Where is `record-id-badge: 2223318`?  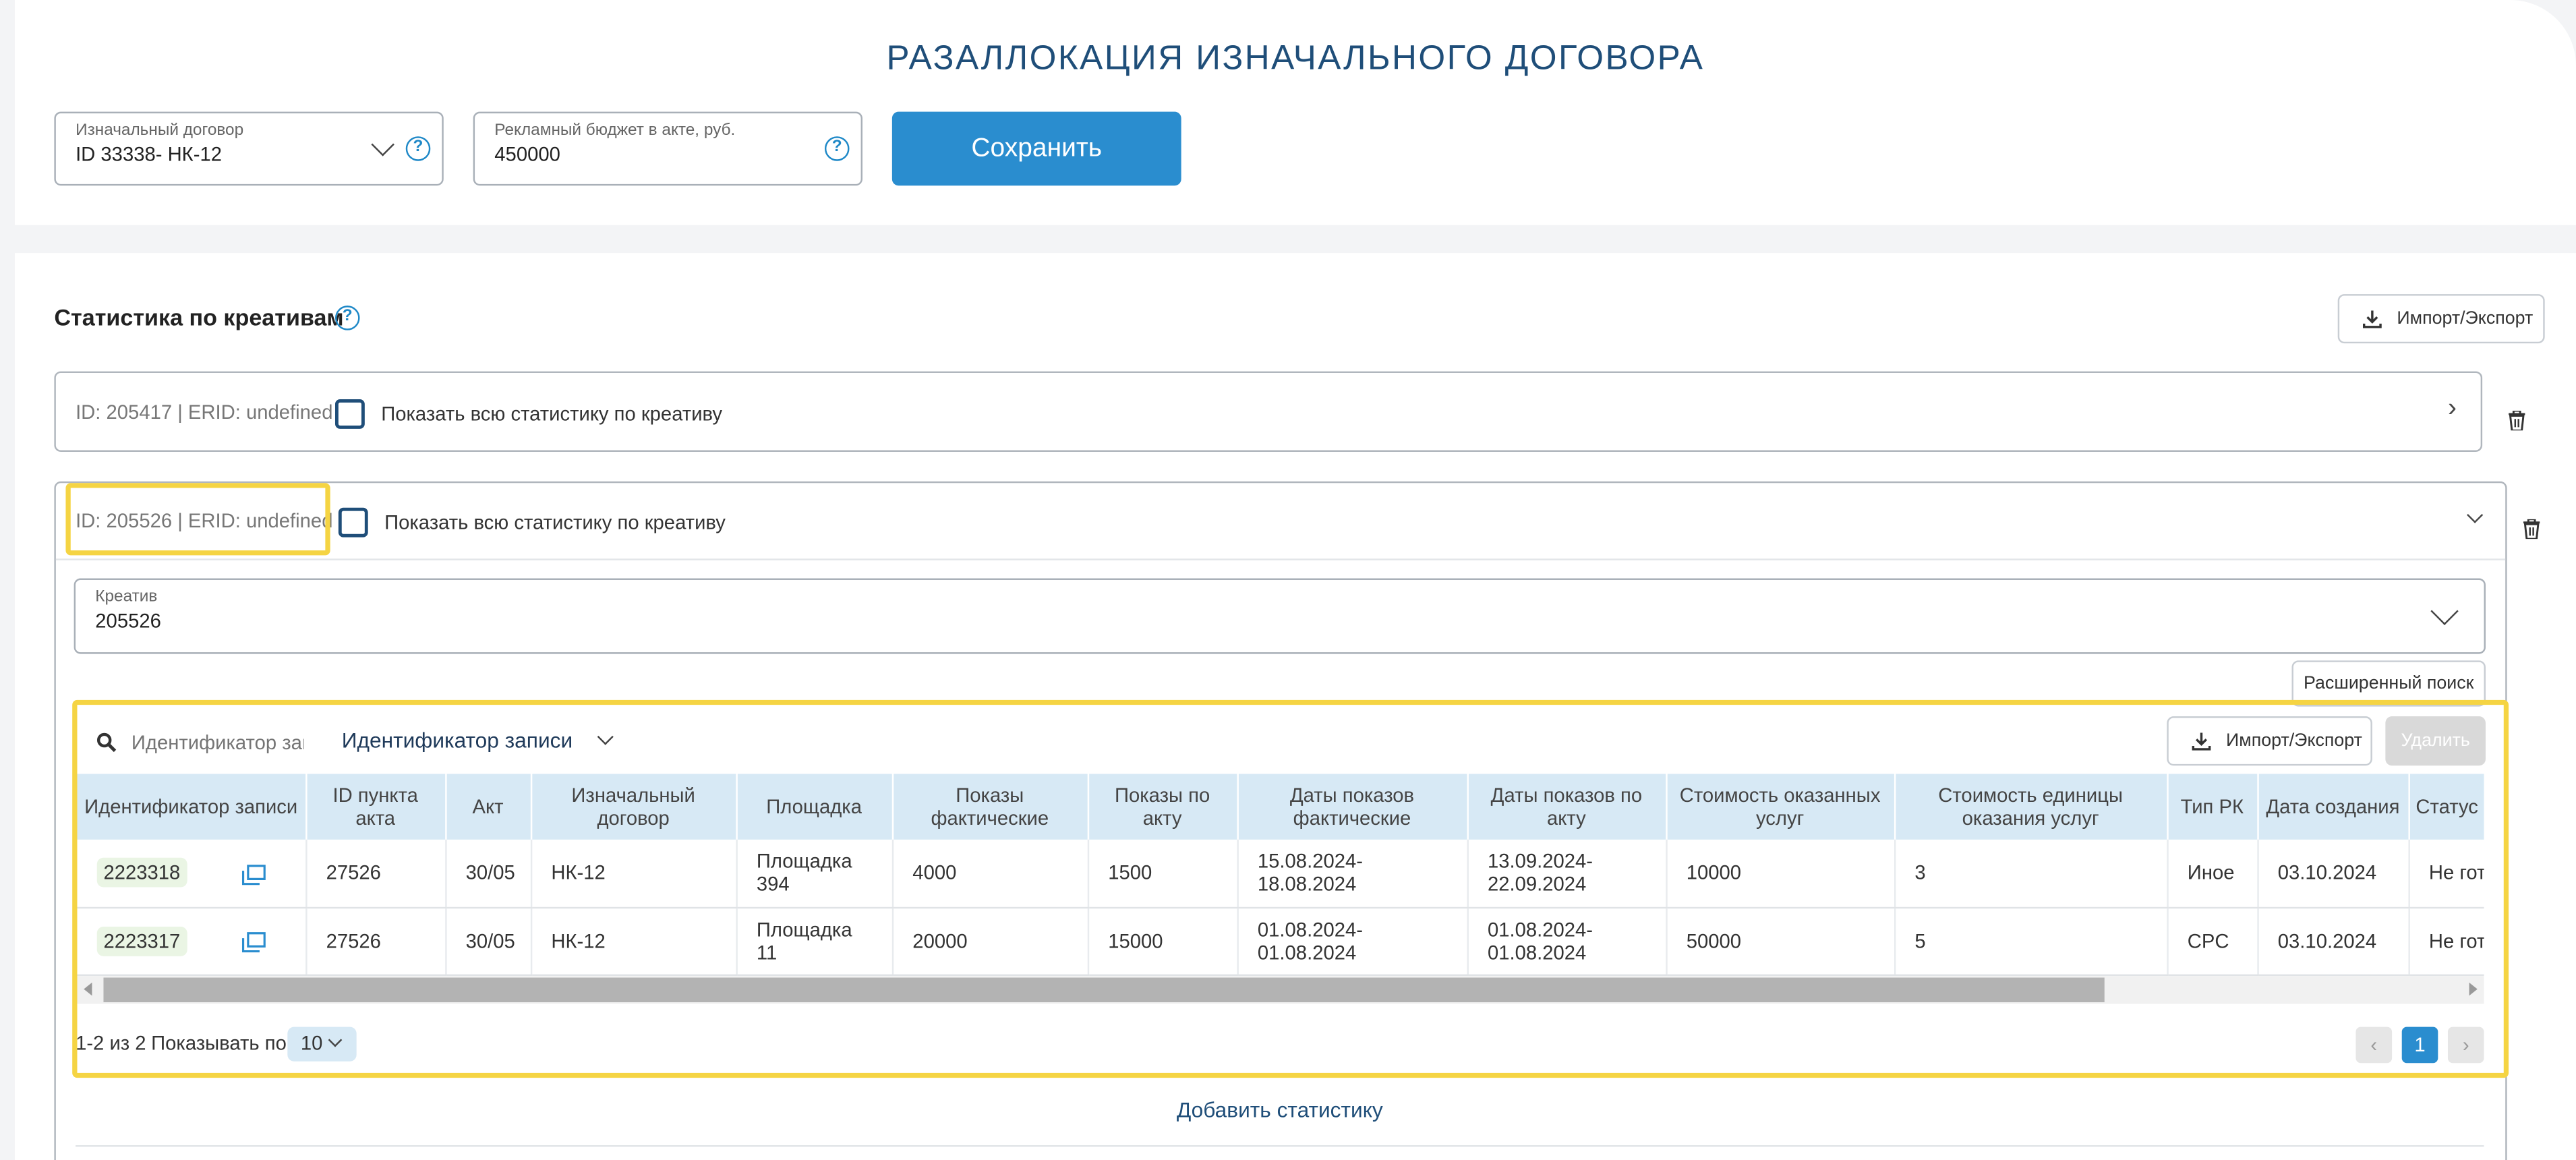
record-id-badge: 2223318 is located at coordinates (142, 873).